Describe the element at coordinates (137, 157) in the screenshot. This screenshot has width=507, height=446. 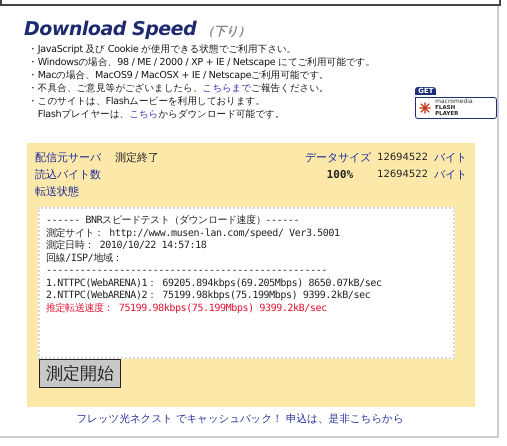
I see `server-status: 測定終了` at that location.